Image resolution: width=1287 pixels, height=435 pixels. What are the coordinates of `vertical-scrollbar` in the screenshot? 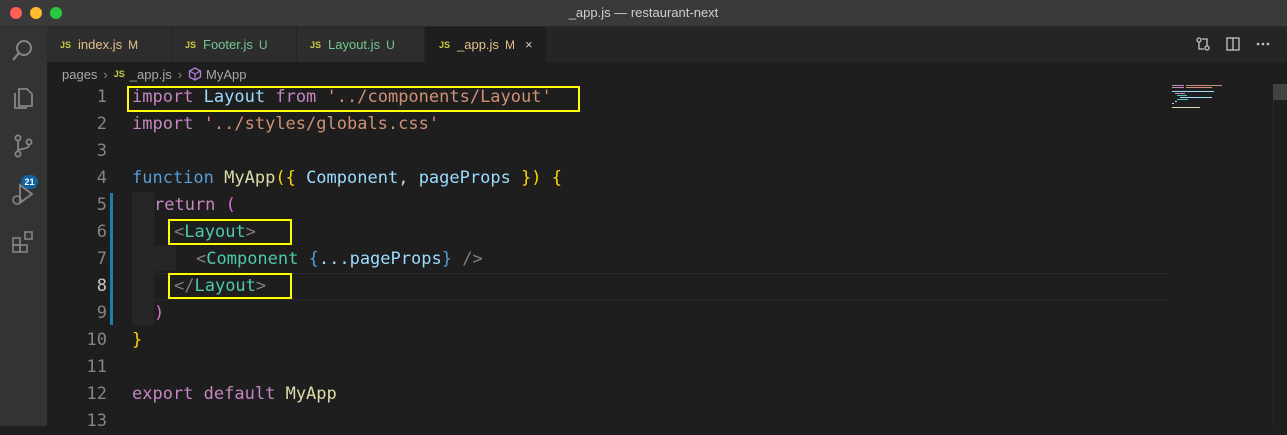 It's located at (1280, 255).